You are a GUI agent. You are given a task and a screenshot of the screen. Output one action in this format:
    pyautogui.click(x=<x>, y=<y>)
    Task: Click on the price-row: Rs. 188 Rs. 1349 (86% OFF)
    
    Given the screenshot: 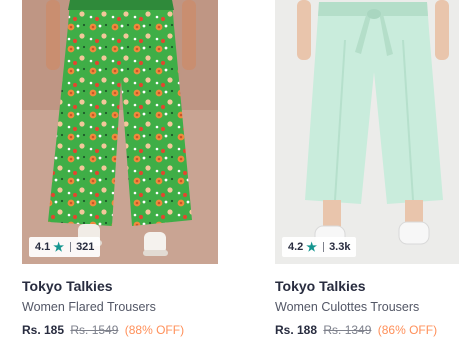 What is the action you would take?
    pyautogui.click(x=367, y=330)
    